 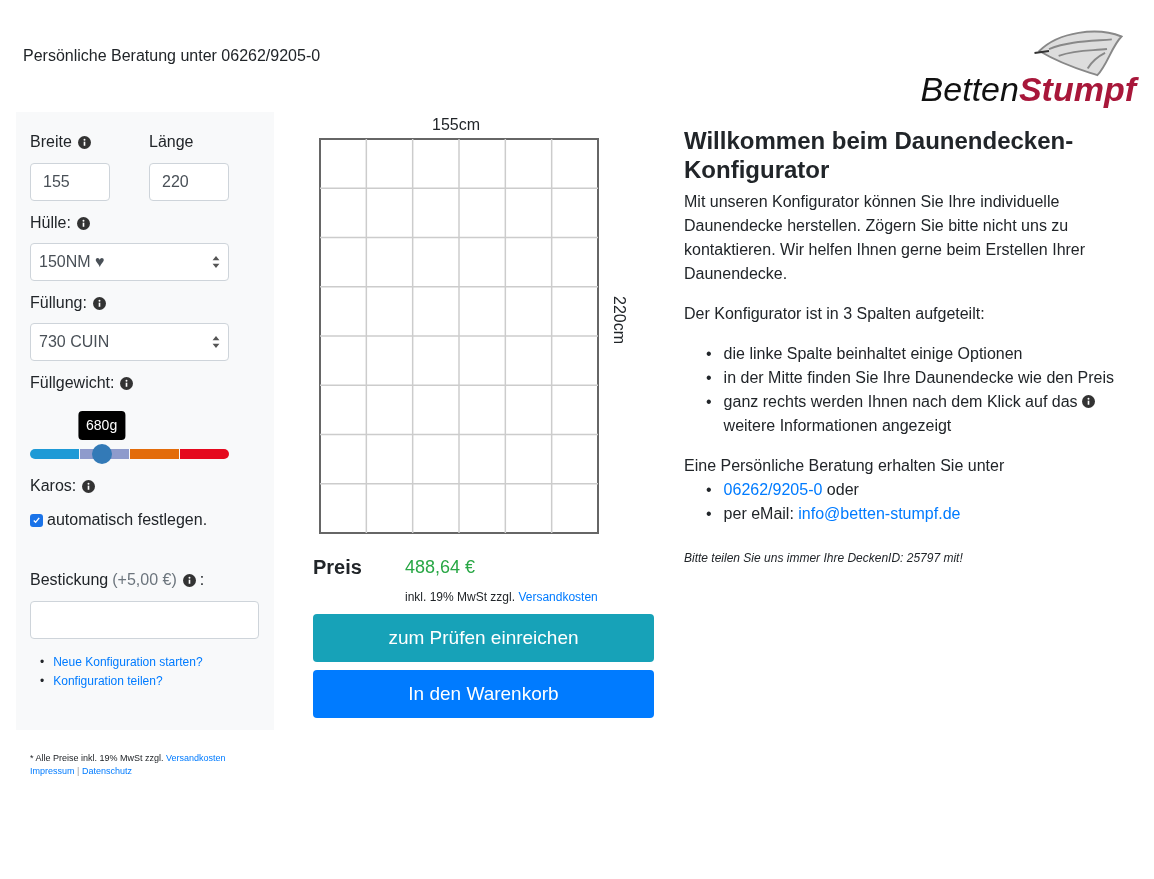 What do you see at coordinates (129, 262) in the screenshot?
I see `cover-select: 150NM ♥` at bounding box center [129, 262].